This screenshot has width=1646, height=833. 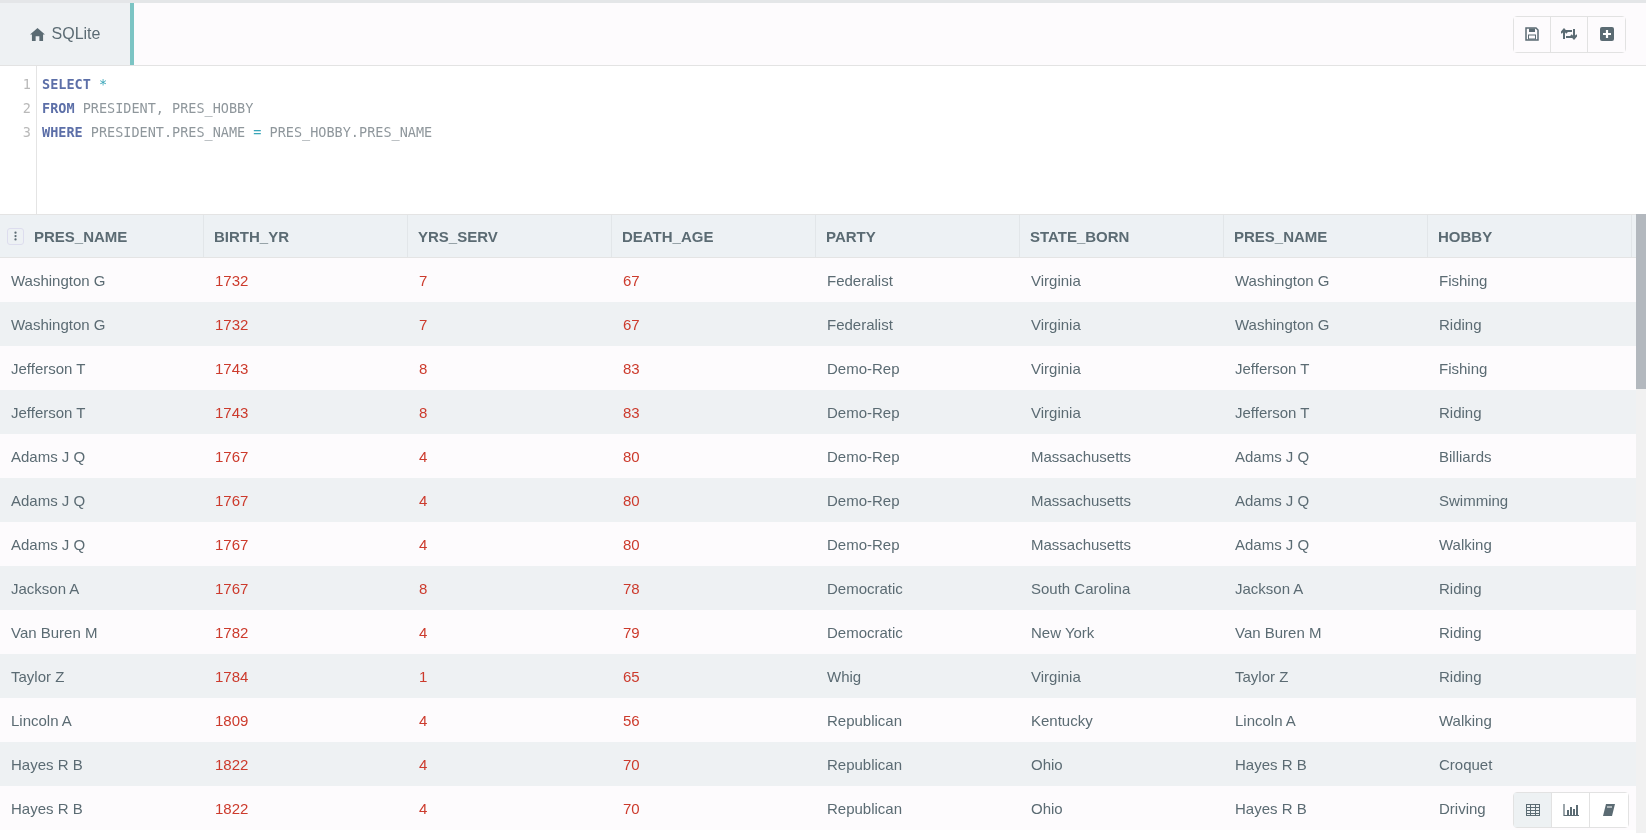 I want to click on sqlite-tab: SQLite, so click(x=67, y=34).